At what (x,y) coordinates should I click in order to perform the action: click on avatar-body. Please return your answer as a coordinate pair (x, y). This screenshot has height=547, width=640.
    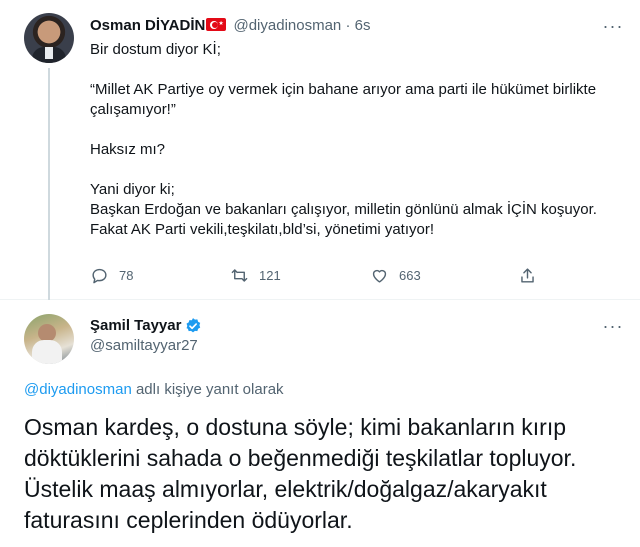
    Looking at the image, I should click on (47, 352).